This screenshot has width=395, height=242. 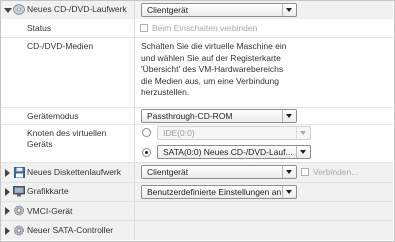 I want to click on device-mode-select: Passthrough-CD-ROM, so click(x=219, y=116).